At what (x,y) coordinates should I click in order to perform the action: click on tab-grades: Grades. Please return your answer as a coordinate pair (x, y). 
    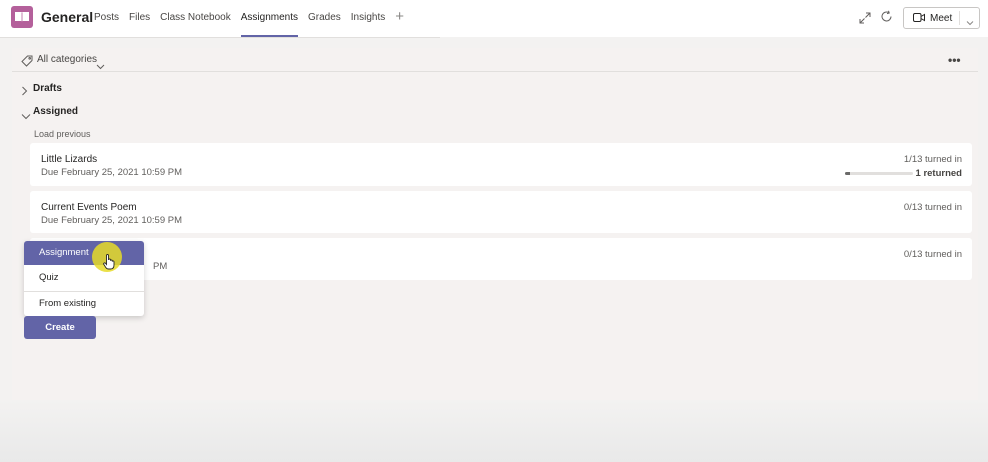
    Looking at the image, I should click on (324, 18).